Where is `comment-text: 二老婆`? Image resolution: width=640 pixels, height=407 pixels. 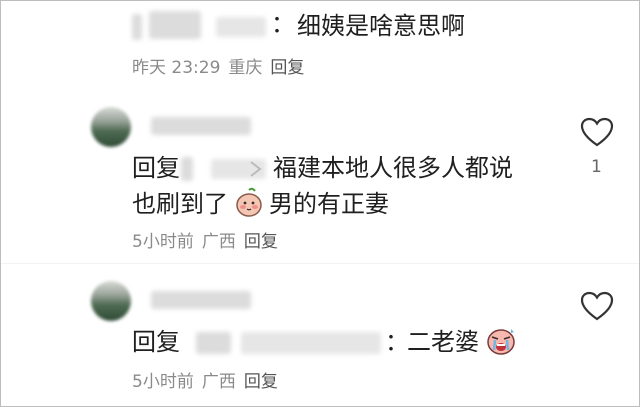 comment-text: 二老婆 is located at coordinates (443, 342).